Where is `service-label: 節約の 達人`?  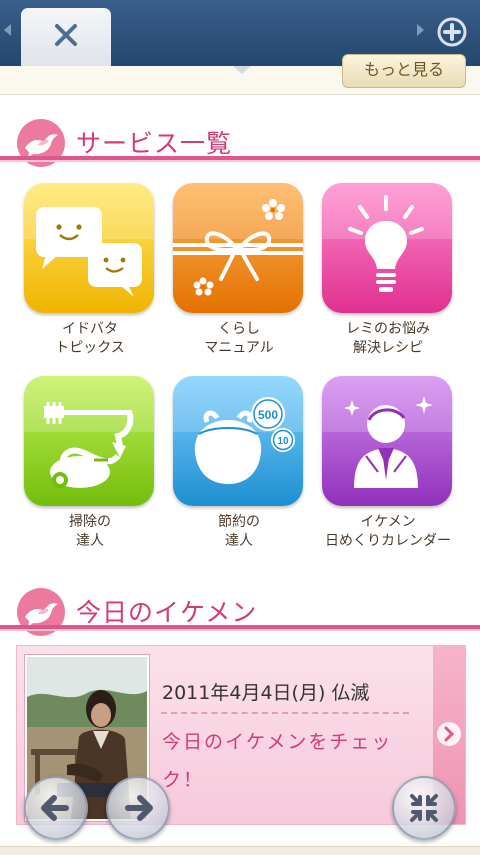 service-label: 節約の 達人 is located at coordinates (239, 531).